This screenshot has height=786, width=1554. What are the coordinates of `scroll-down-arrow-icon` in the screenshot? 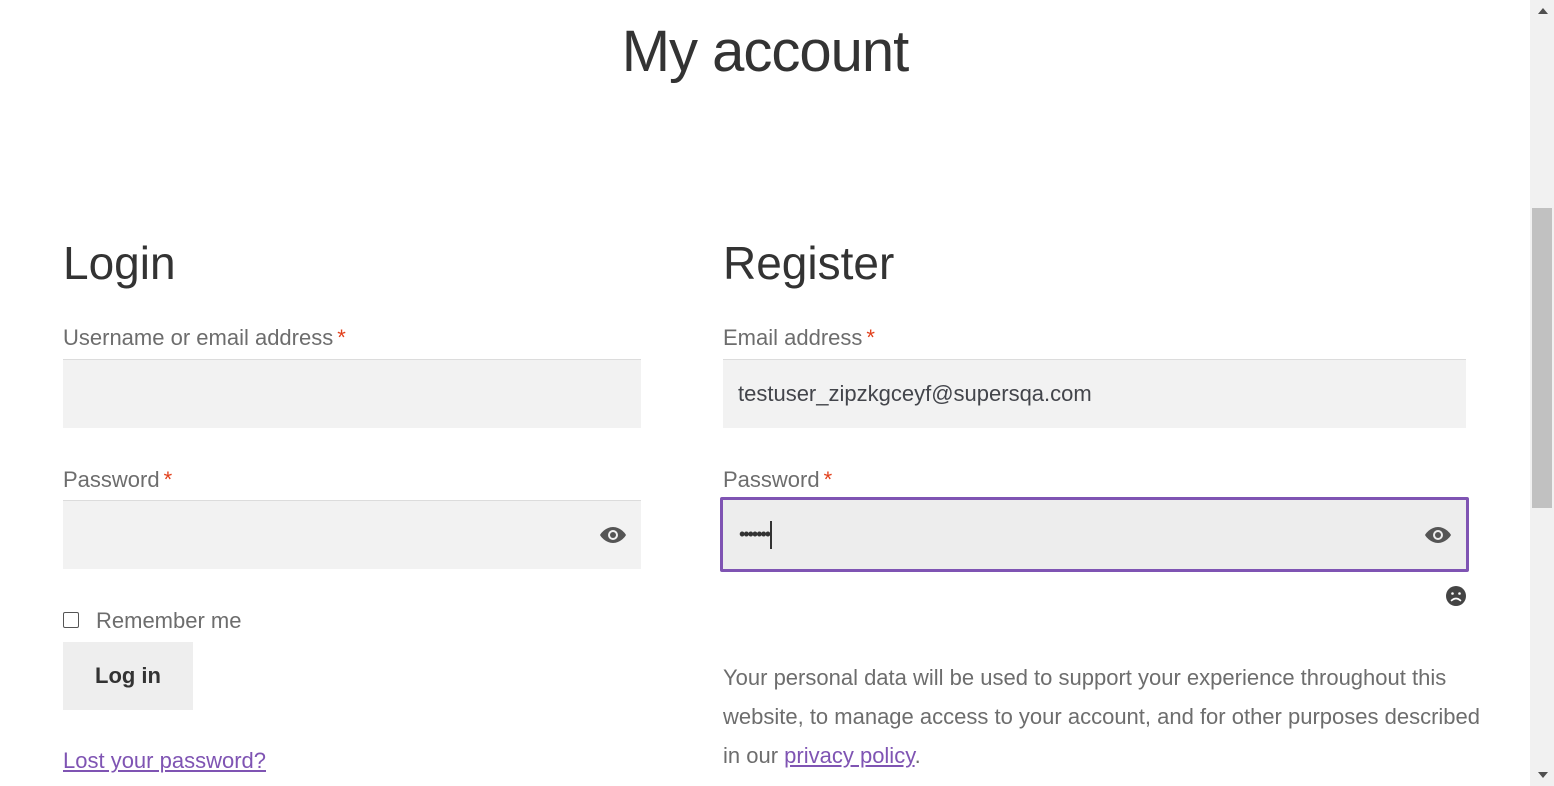 It's located at (1543, 775).